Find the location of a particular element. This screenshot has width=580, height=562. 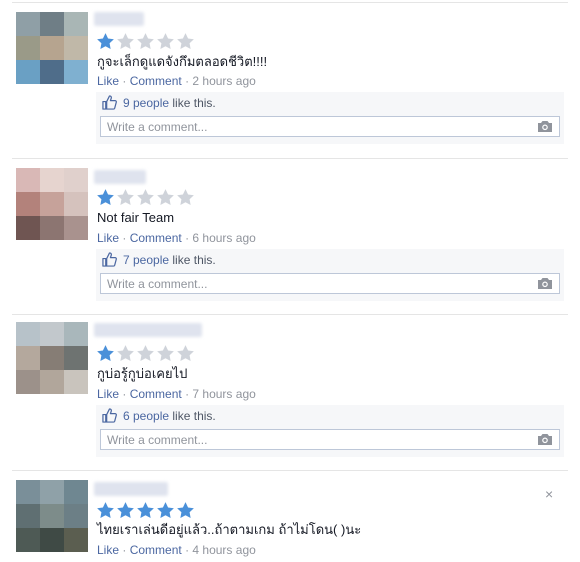

likes-box: 6 people like this. is located at coordinates (330, 431).